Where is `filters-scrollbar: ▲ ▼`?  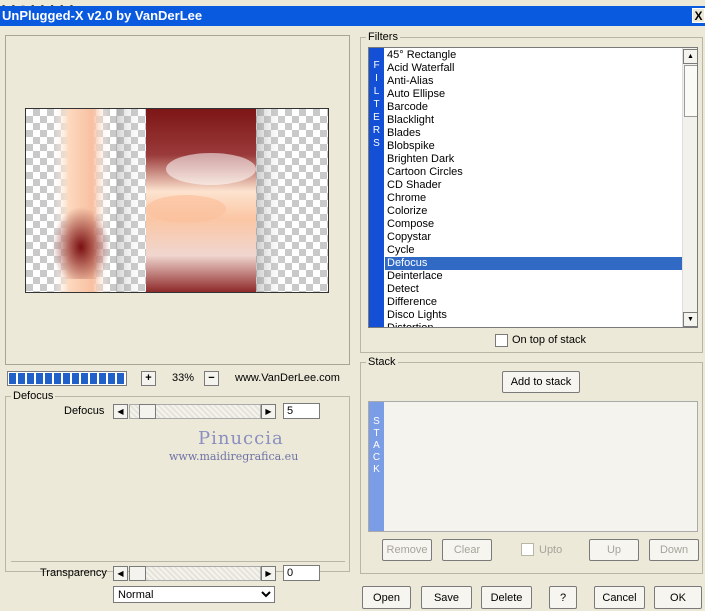 filters-scrollbar: ▲ ▼ is located at coordinates (689, 187).